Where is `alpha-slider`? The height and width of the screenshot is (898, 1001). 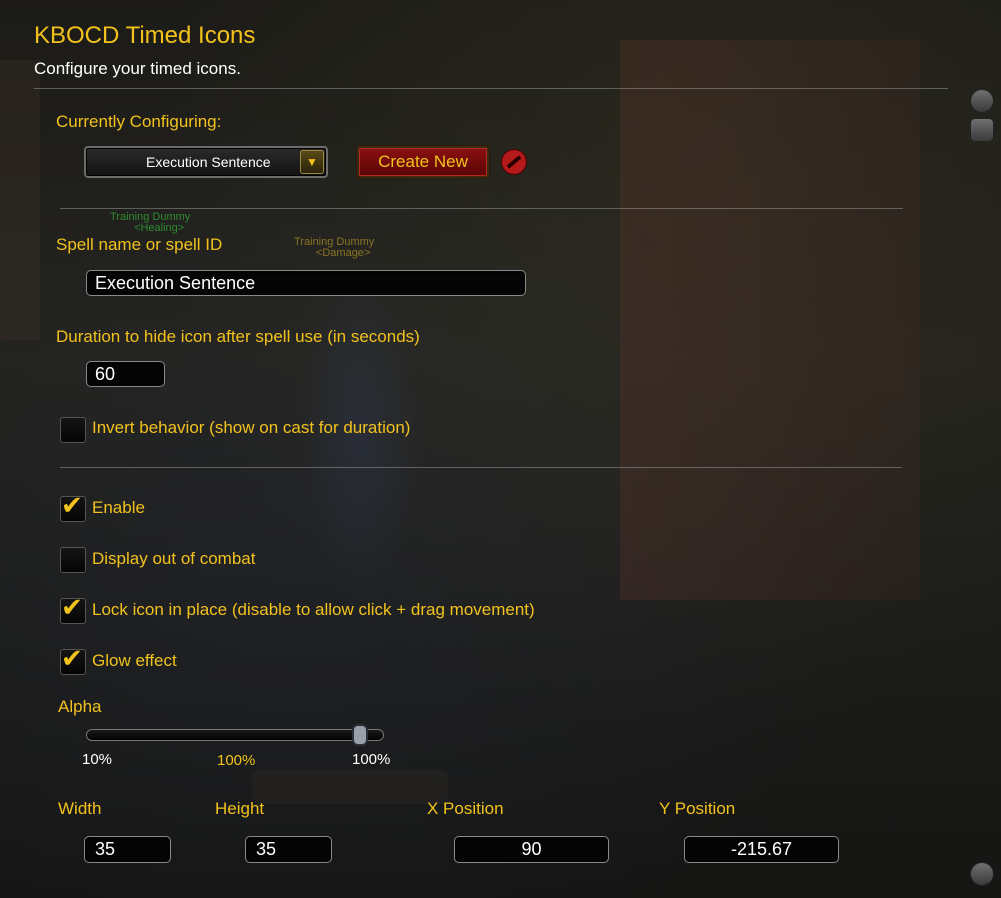
alpha-slider is located at coordinates (235, 735).